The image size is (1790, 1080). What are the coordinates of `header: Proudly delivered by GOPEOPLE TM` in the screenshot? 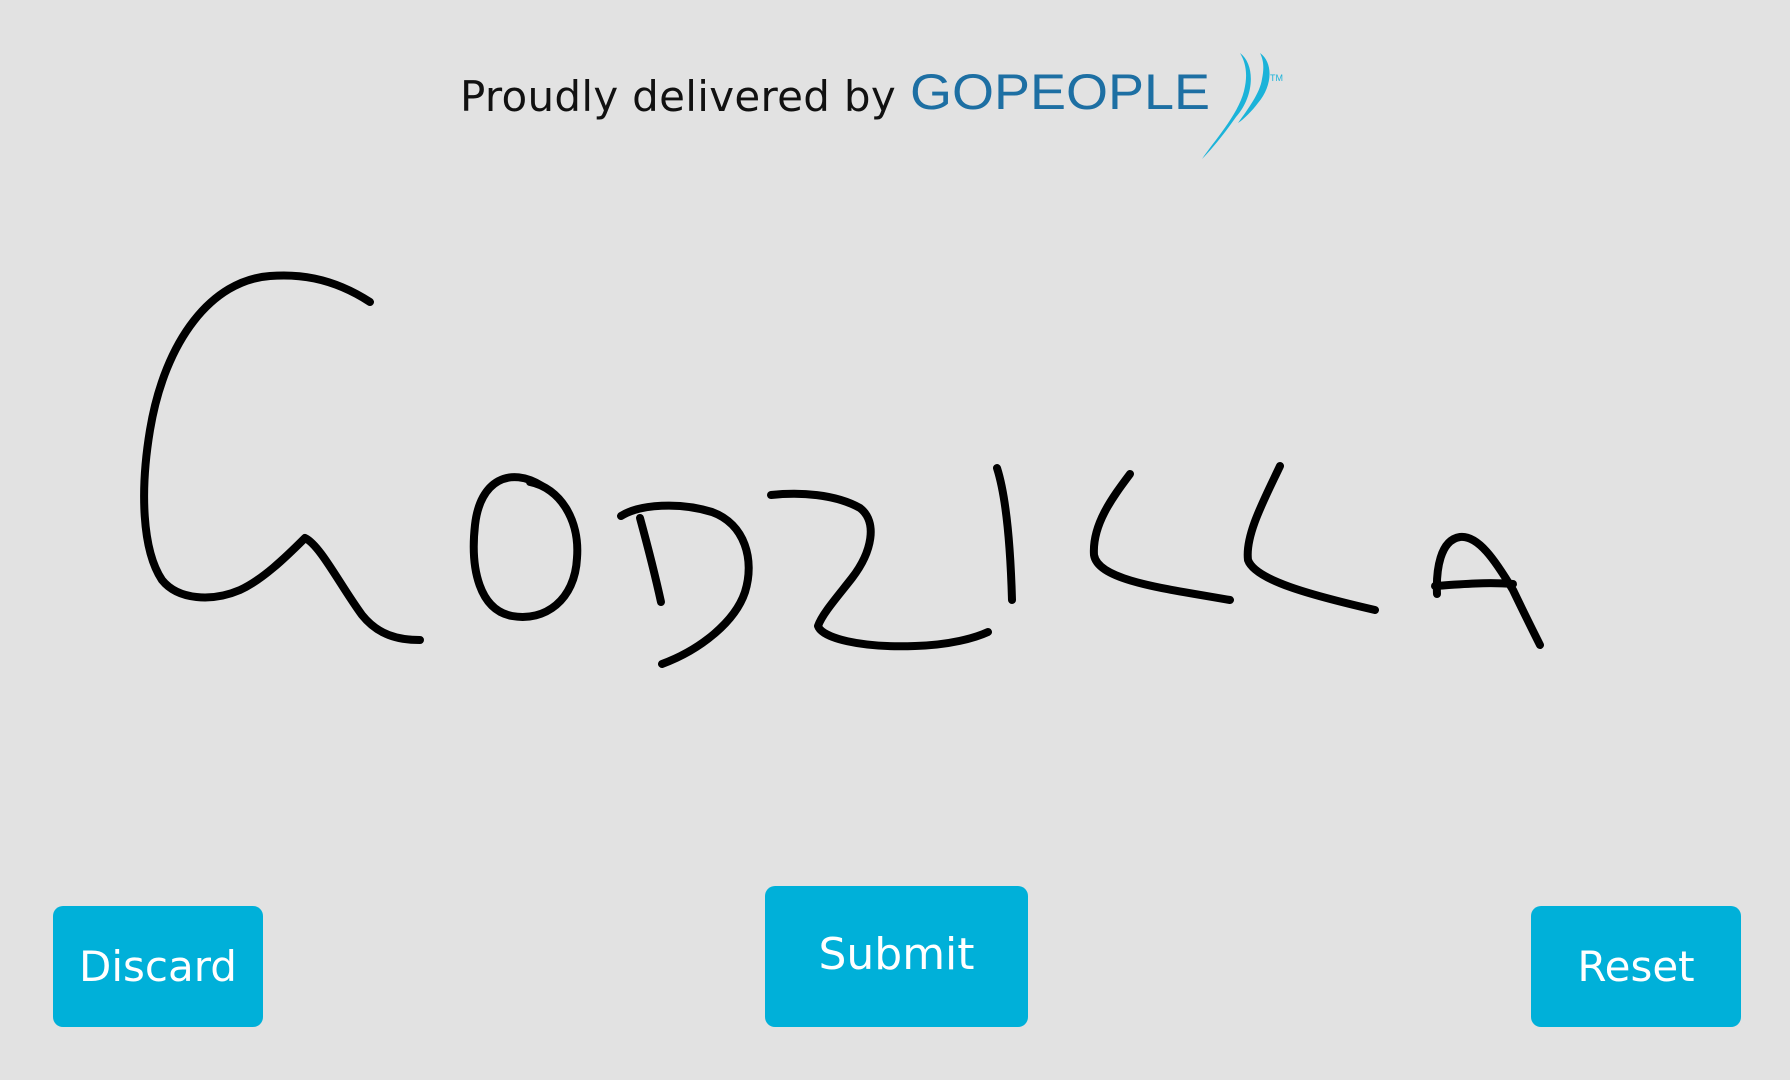 It's located at (895, 105).